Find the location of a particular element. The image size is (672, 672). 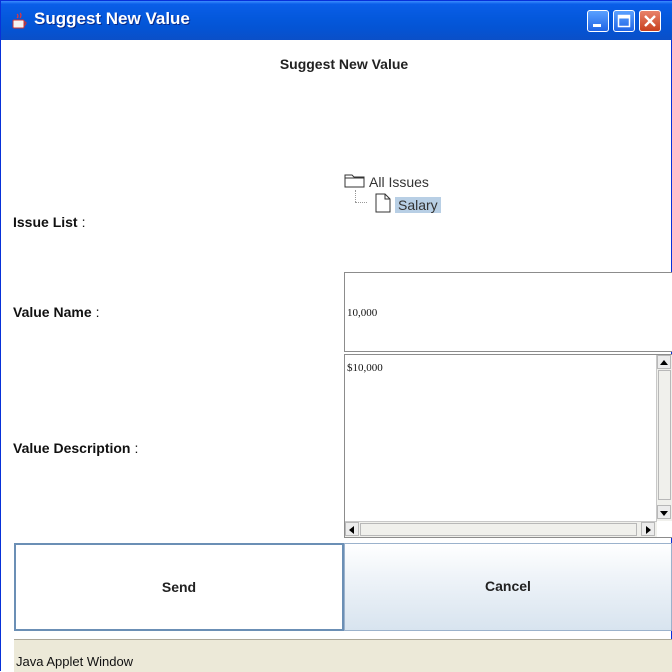

send-button: Send is located at coordinates (179, 587).